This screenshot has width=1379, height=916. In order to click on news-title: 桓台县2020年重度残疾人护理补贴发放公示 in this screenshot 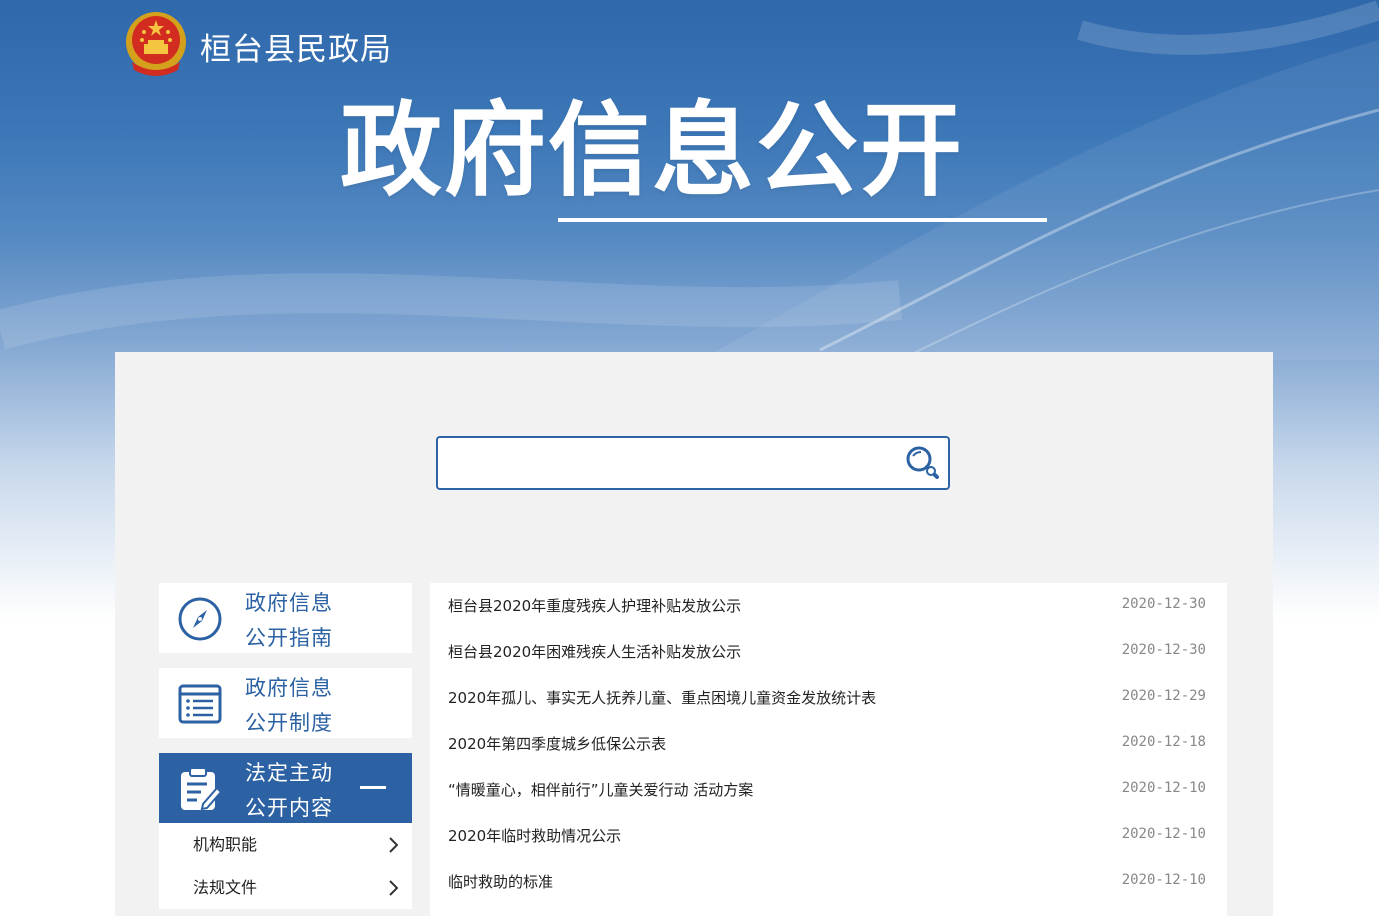, I will do `click(594, 605)`.